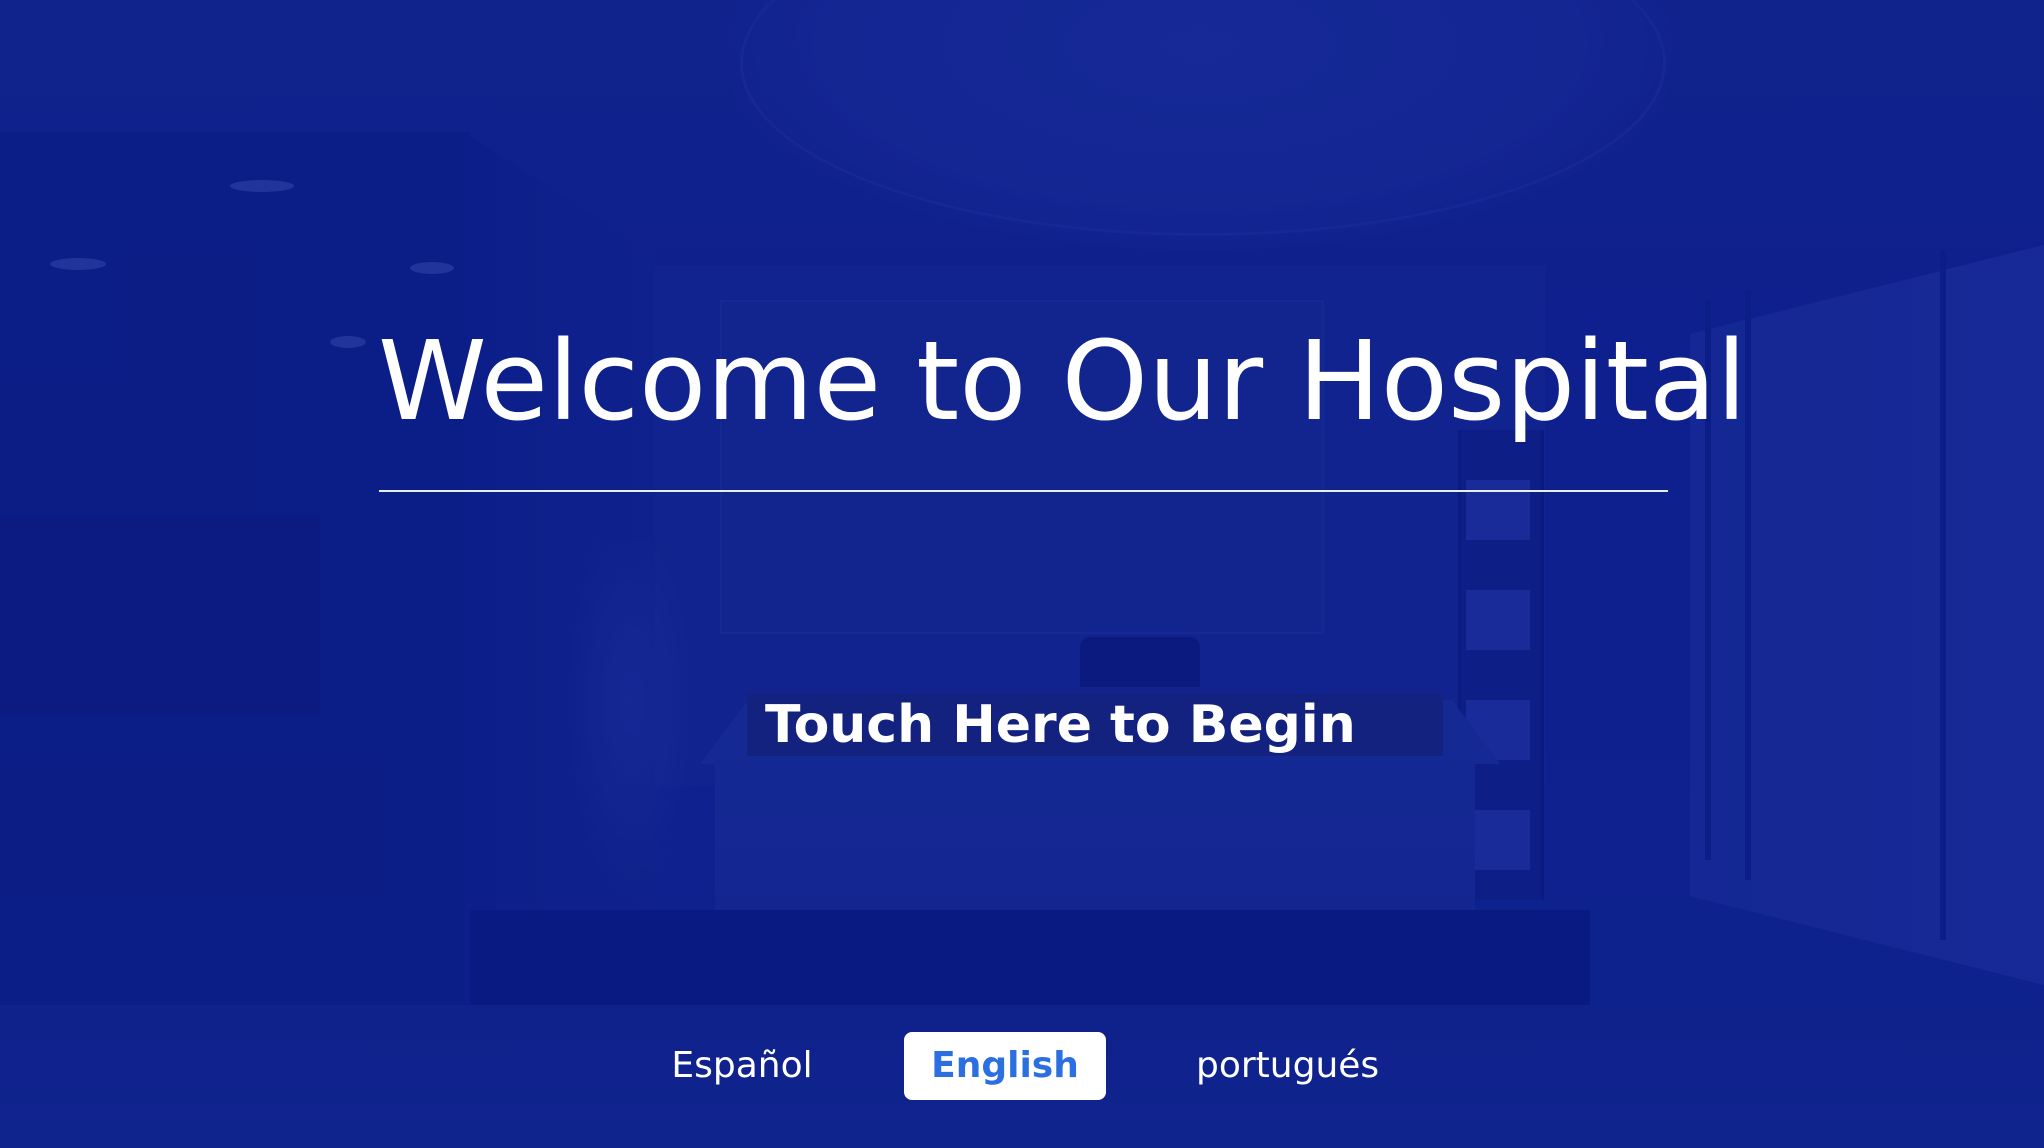 Image resolution: width=2044 pixels, height=1148 pixels. I want to click on reception-desk-base, so click(1030, 957).